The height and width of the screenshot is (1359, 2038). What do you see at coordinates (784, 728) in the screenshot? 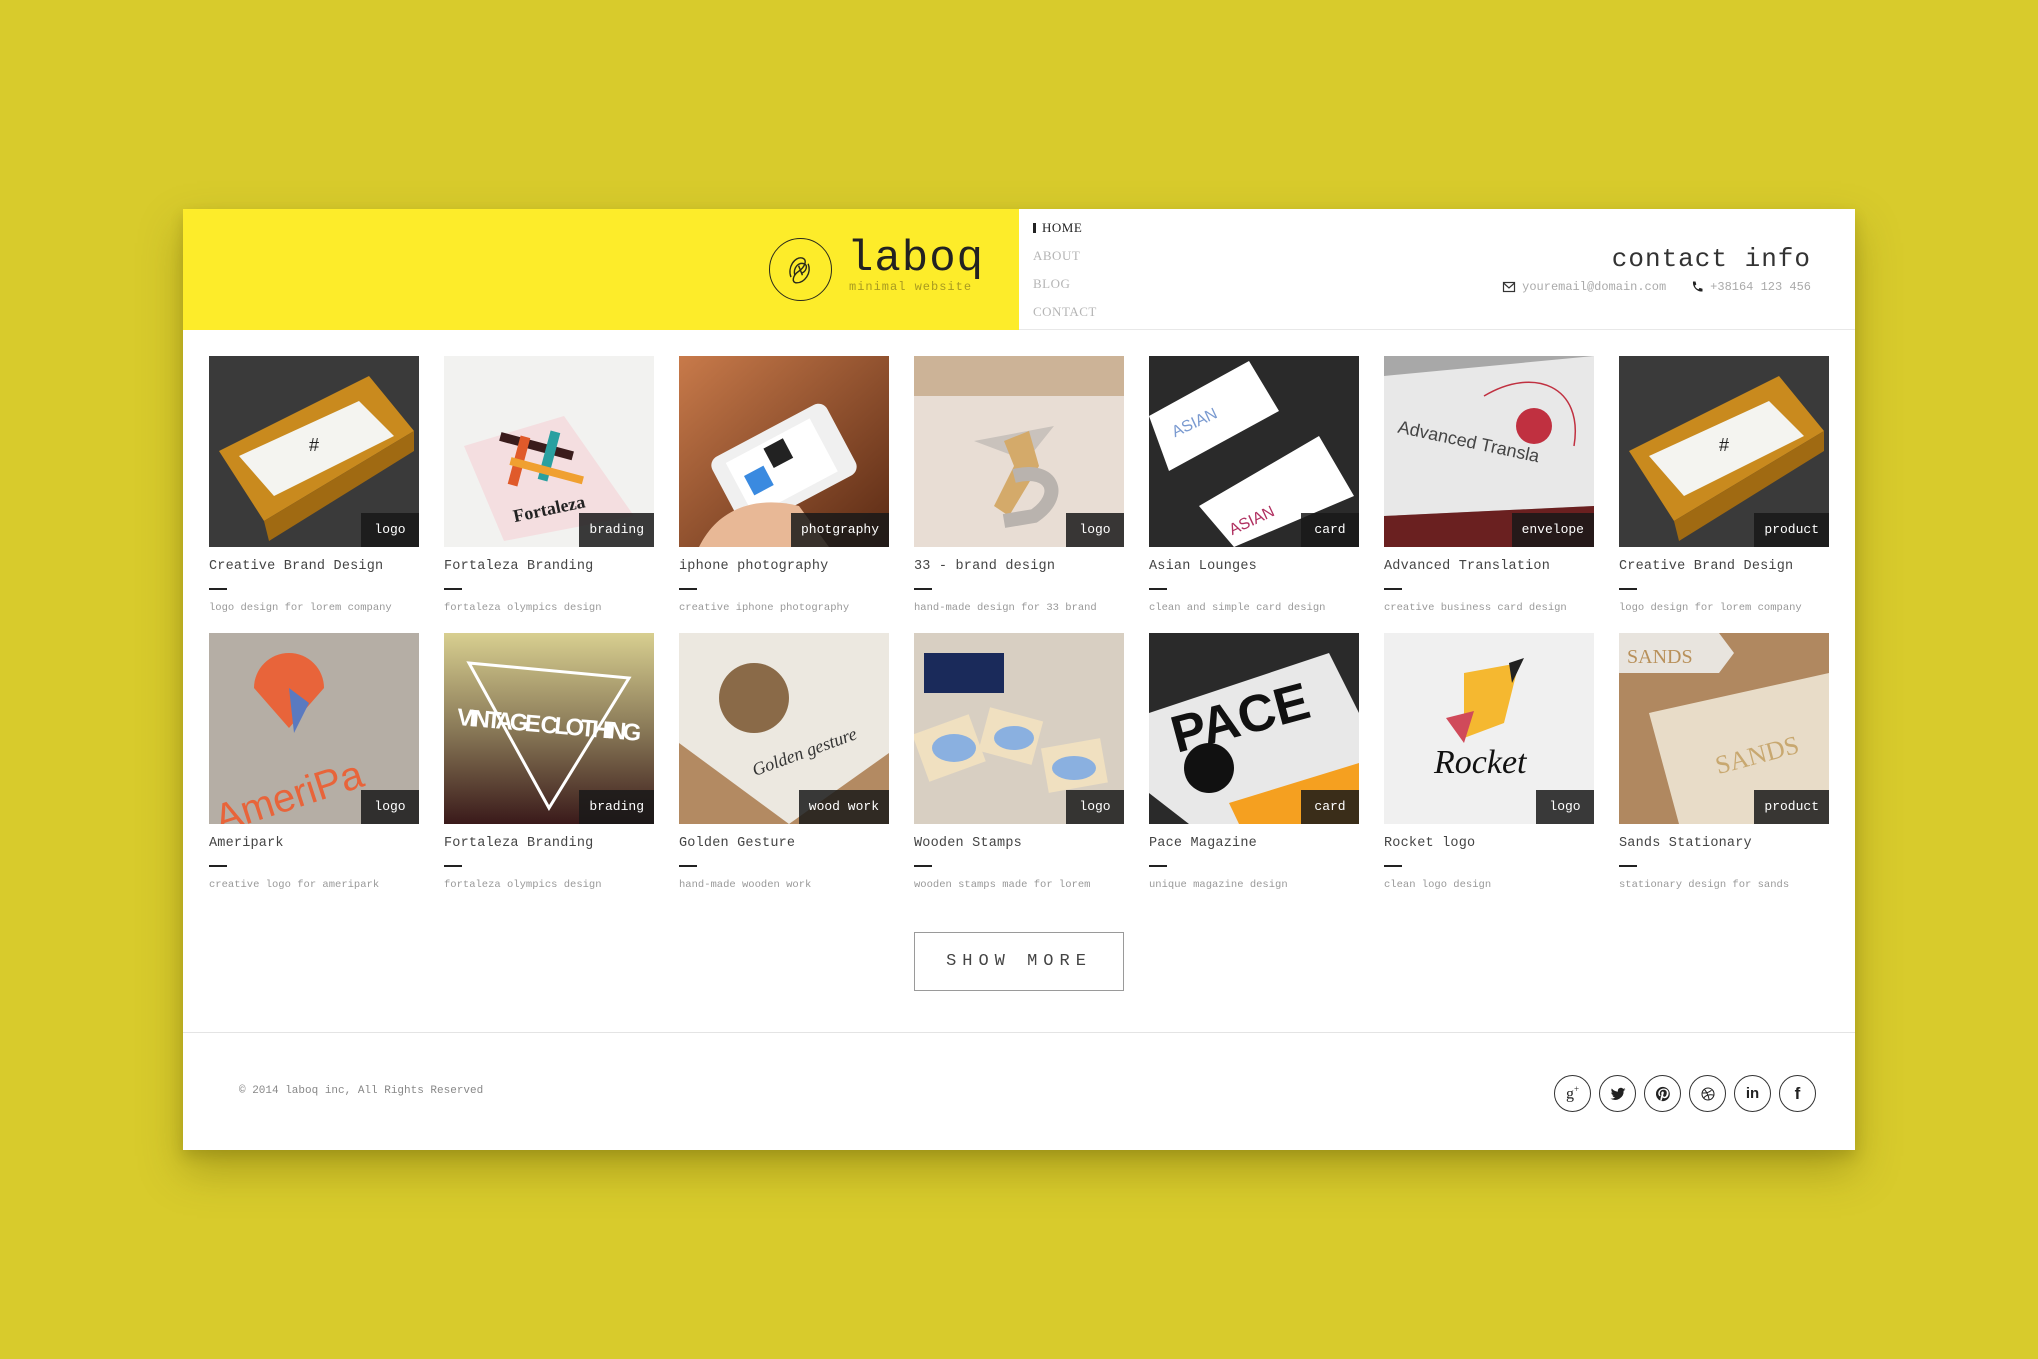
I see `portfolio-thumbnail: Golden gesture wood work` at bounding box center [784, 728].